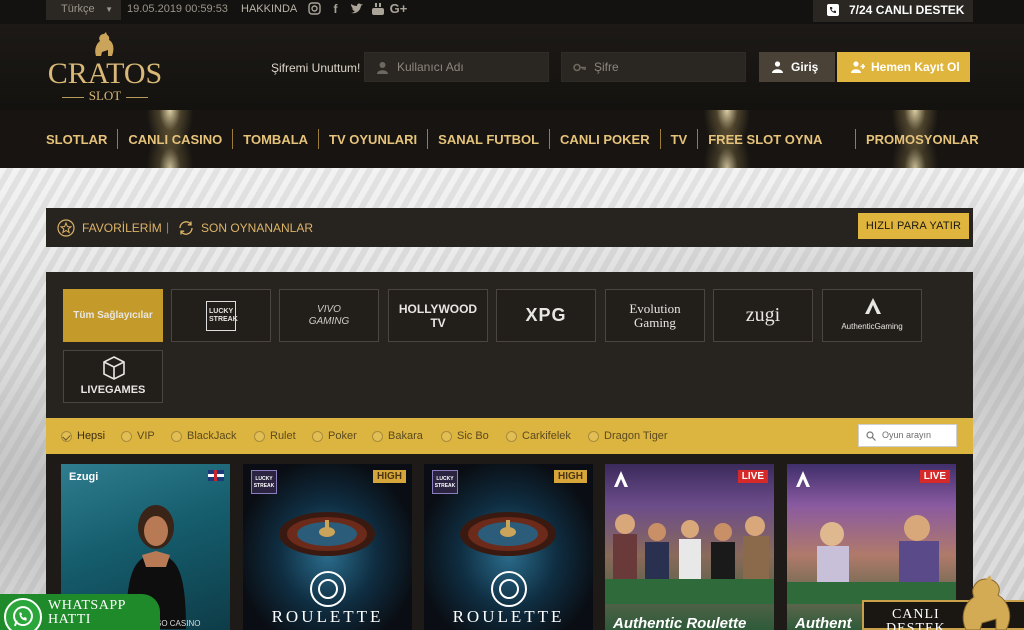 The width and height of the screenshot is (1024, 630). I want to click on provider-xpg: XPG, so click(546, 315).